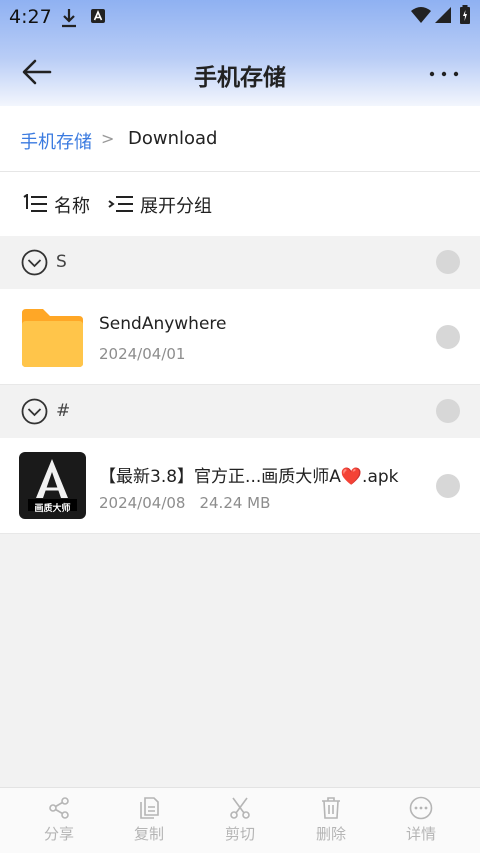 The image size is (480, 853). What do you see at coordinates (240, 78) in the screenshot?
I see `page-title: 手机存储` at bounding box center [240, 78].